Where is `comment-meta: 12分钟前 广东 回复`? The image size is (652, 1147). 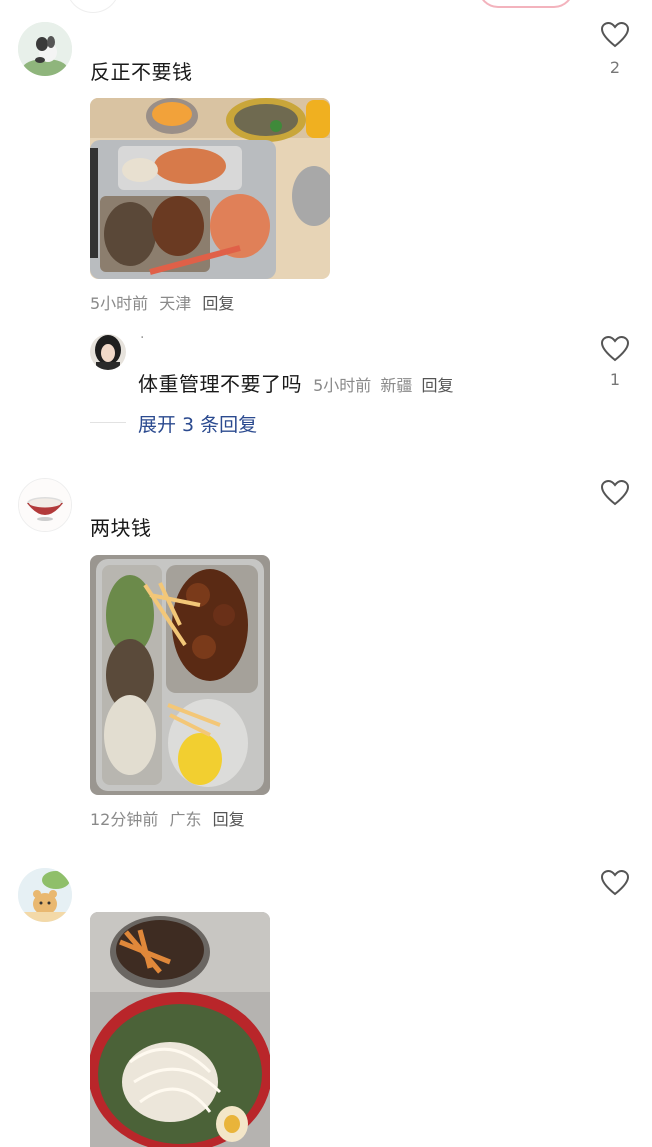
comment-meta: 12分钟前 广东 回复 is located at coordinates (170, 818).